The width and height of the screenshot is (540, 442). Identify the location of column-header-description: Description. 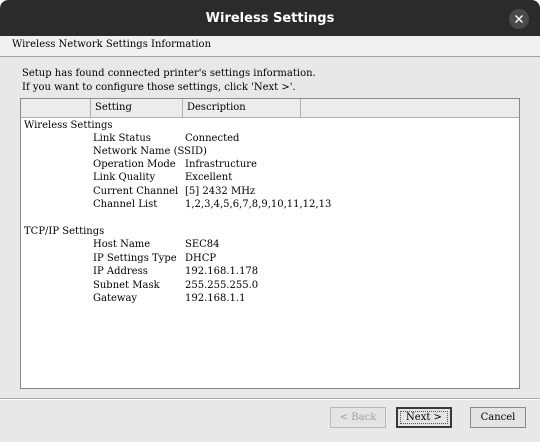
(242, 108).